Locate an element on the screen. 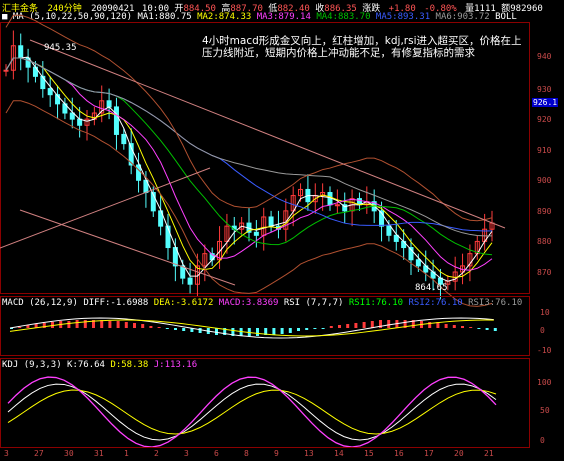 The image size is (564, 461). date-tick: 8 is located at coordinates (246, 453).